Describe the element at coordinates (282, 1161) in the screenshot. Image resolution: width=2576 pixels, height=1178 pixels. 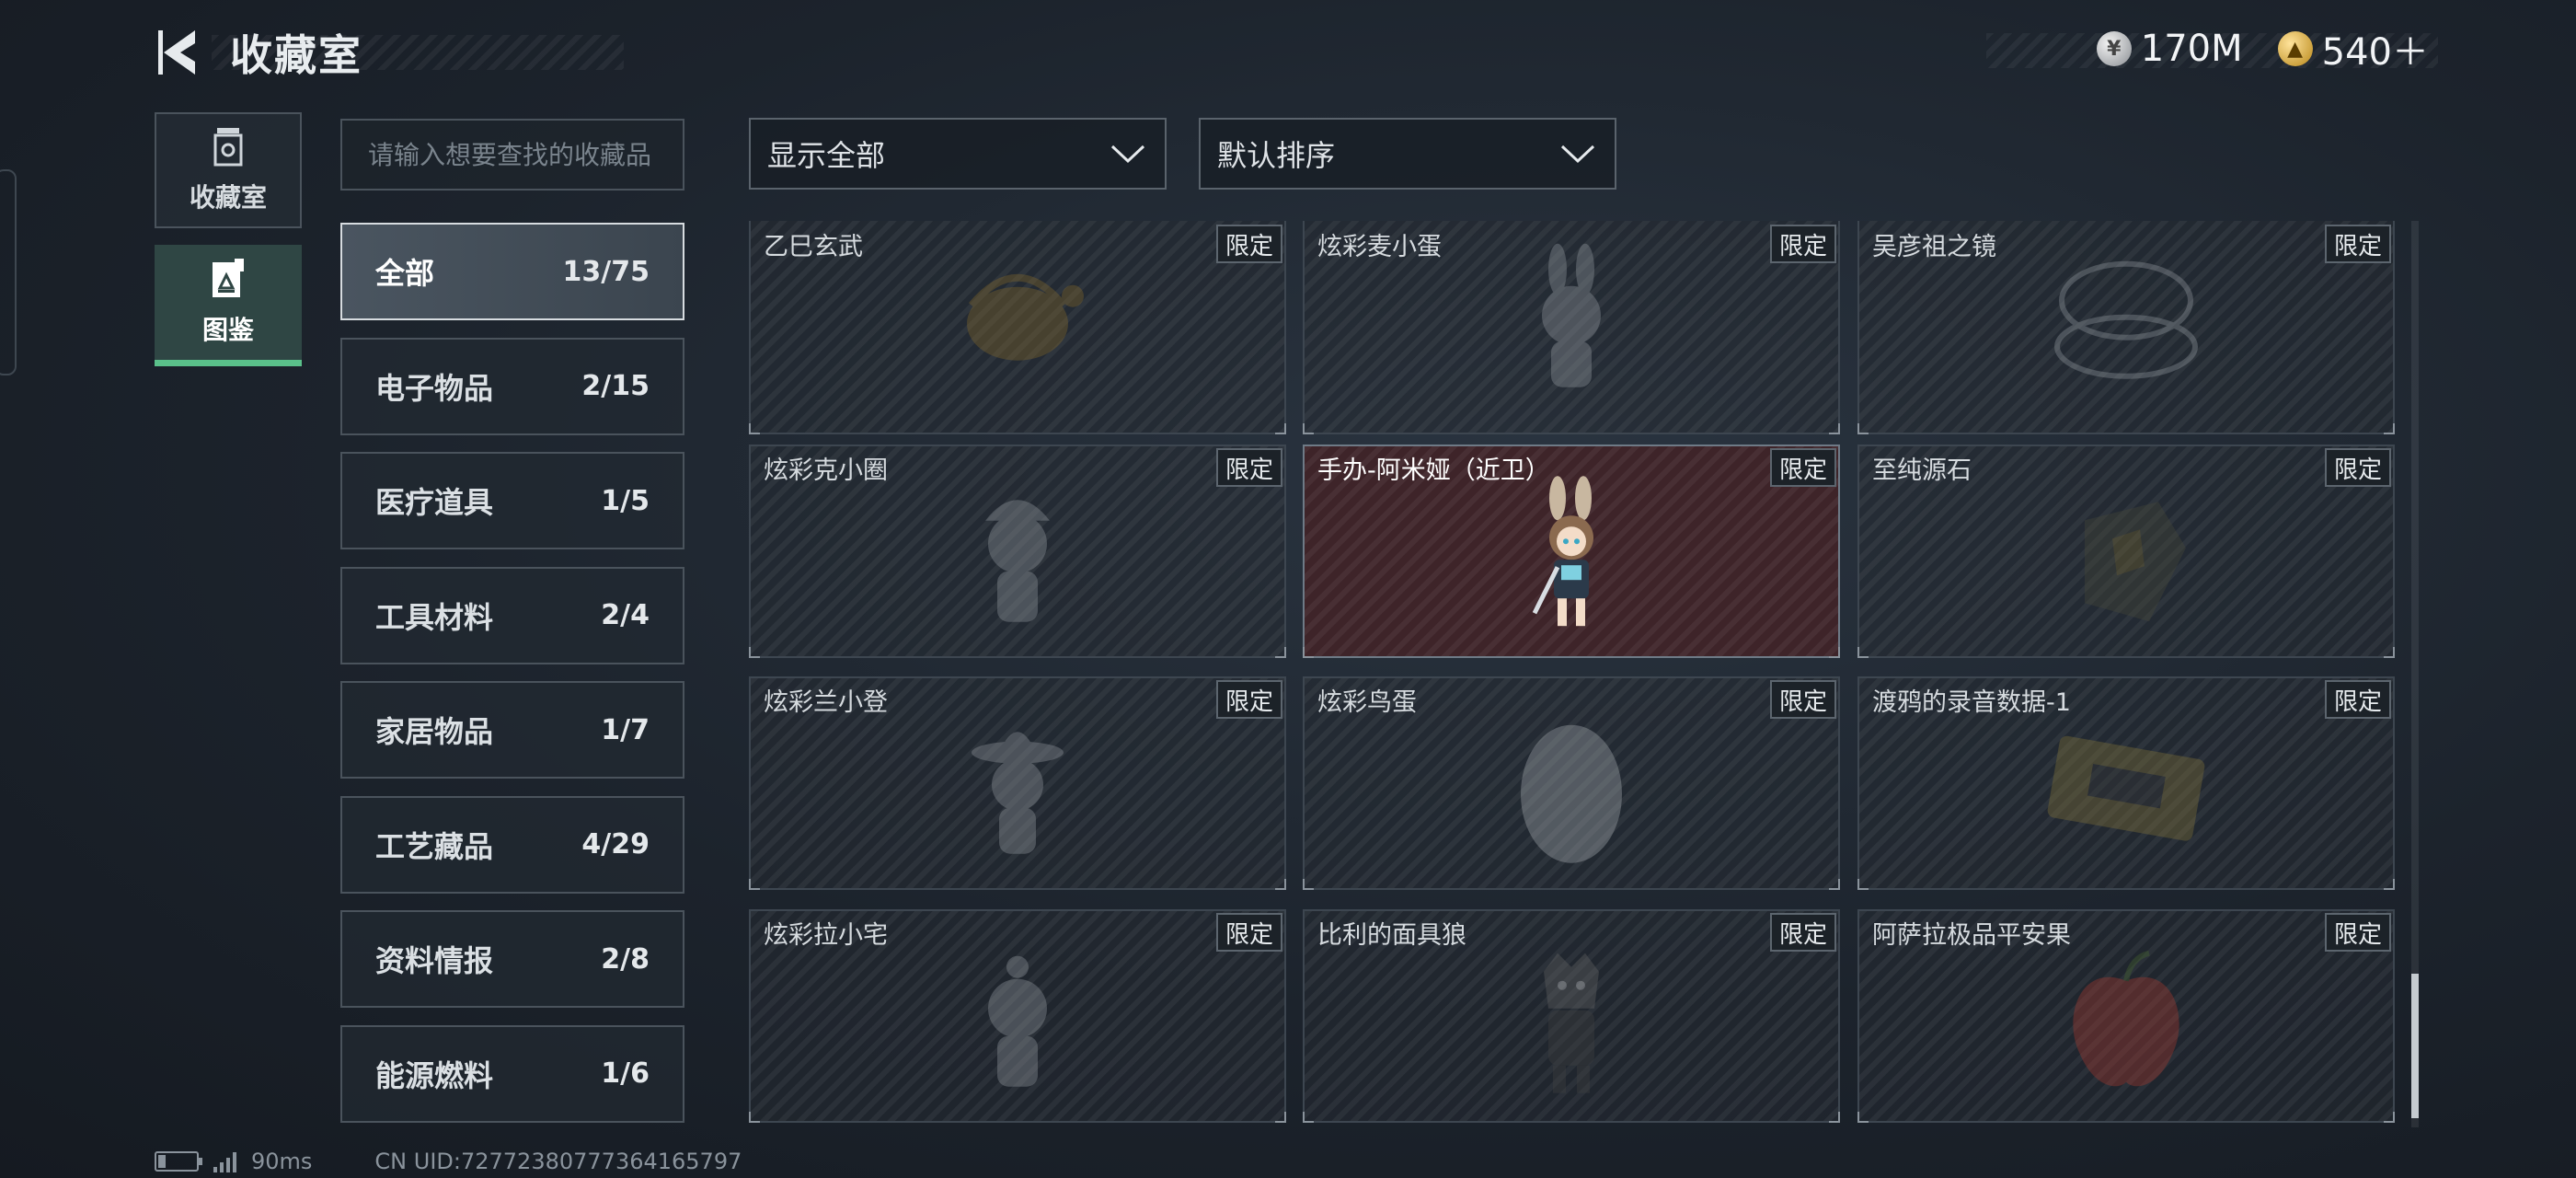
I see `ping-text: 90ms` at that location.